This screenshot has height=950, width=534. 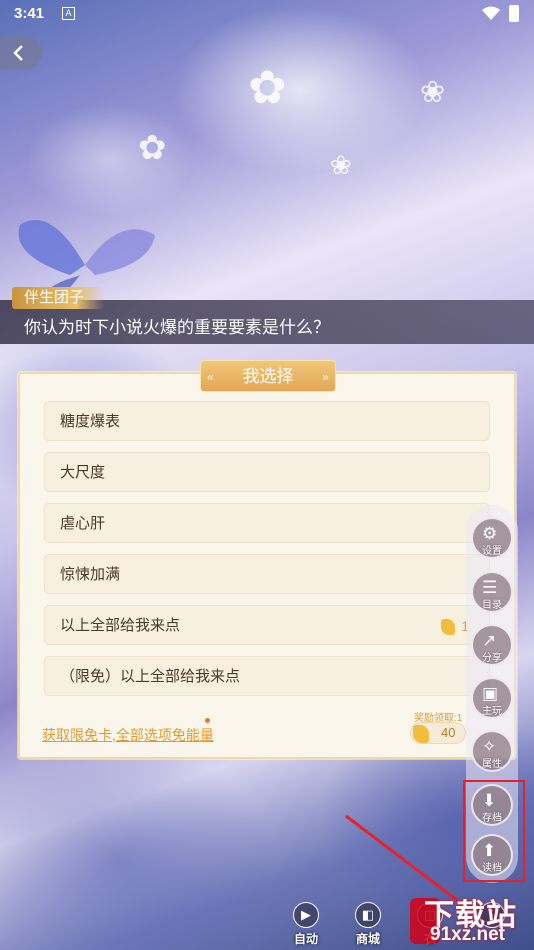 I want to click on status-time: 3:41, so click(x=29, y=13).